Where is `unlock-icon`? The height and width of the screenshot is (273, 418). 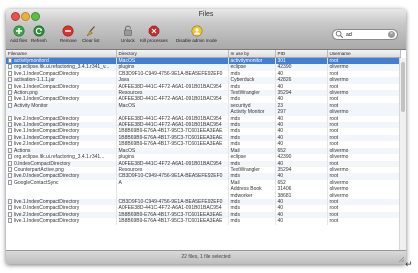 unlock-icon is located at coordinates (128, 31).